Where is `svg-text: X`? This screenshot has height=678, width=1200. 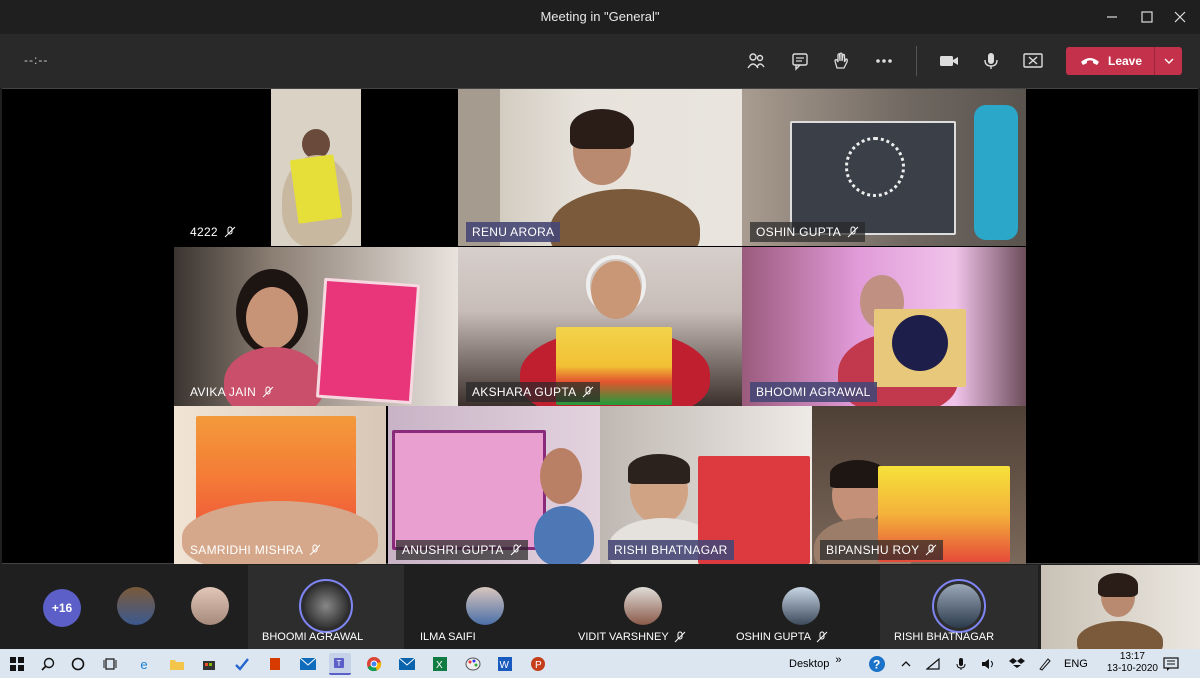 svg-text: X is located at coordinates (439, 665).